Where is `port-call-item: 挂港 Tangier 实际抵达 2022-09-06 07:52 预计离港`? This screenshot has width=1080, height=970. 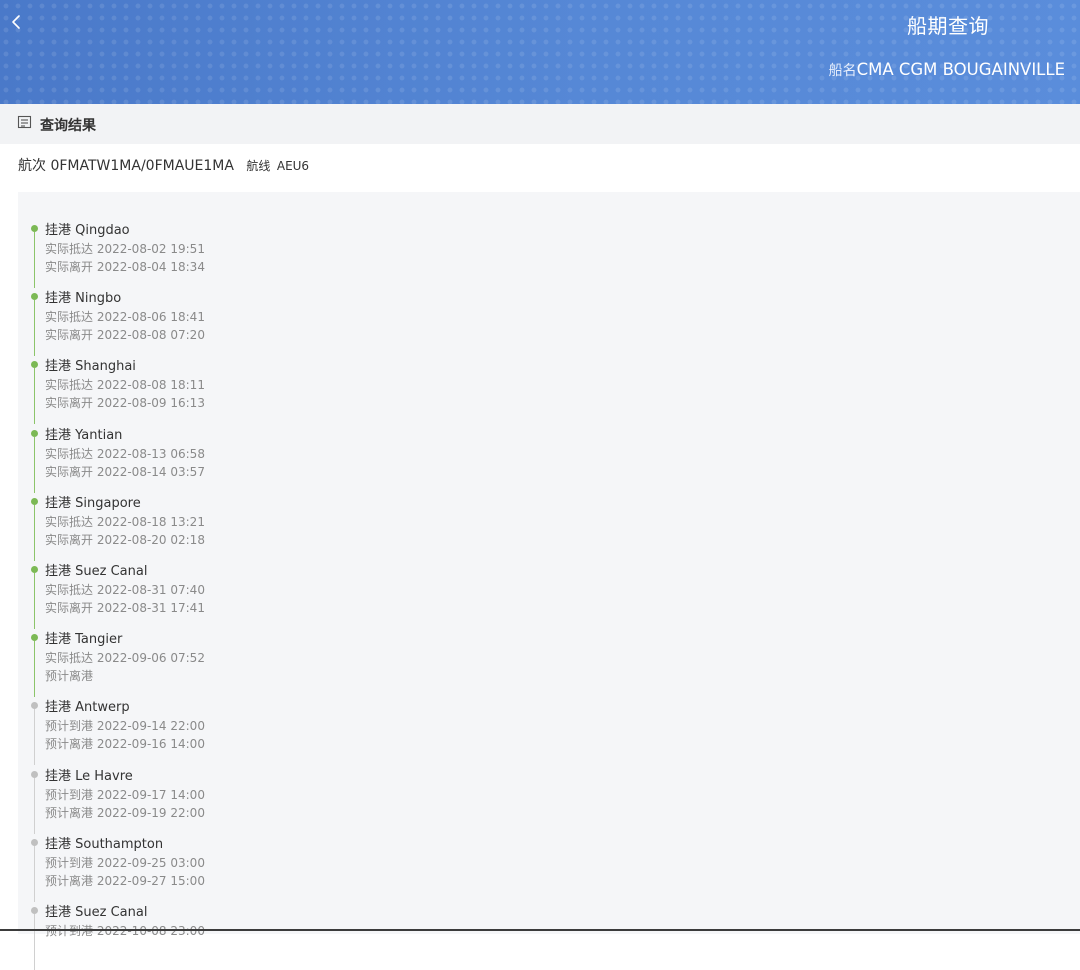
port-call-item: 挂港 Tangier 实际抵达 2022-09-06 07:52 预计离港 is located at coordinates (549, 663).